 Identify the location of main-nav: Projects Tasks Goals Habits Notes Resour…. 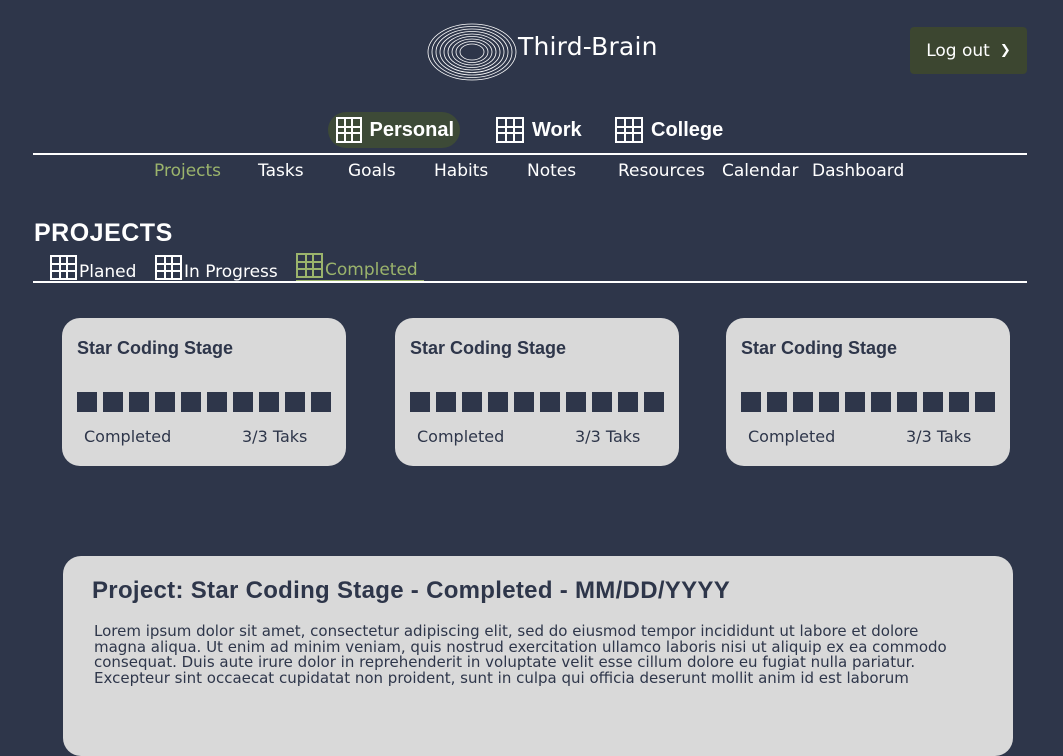
(531, 174).